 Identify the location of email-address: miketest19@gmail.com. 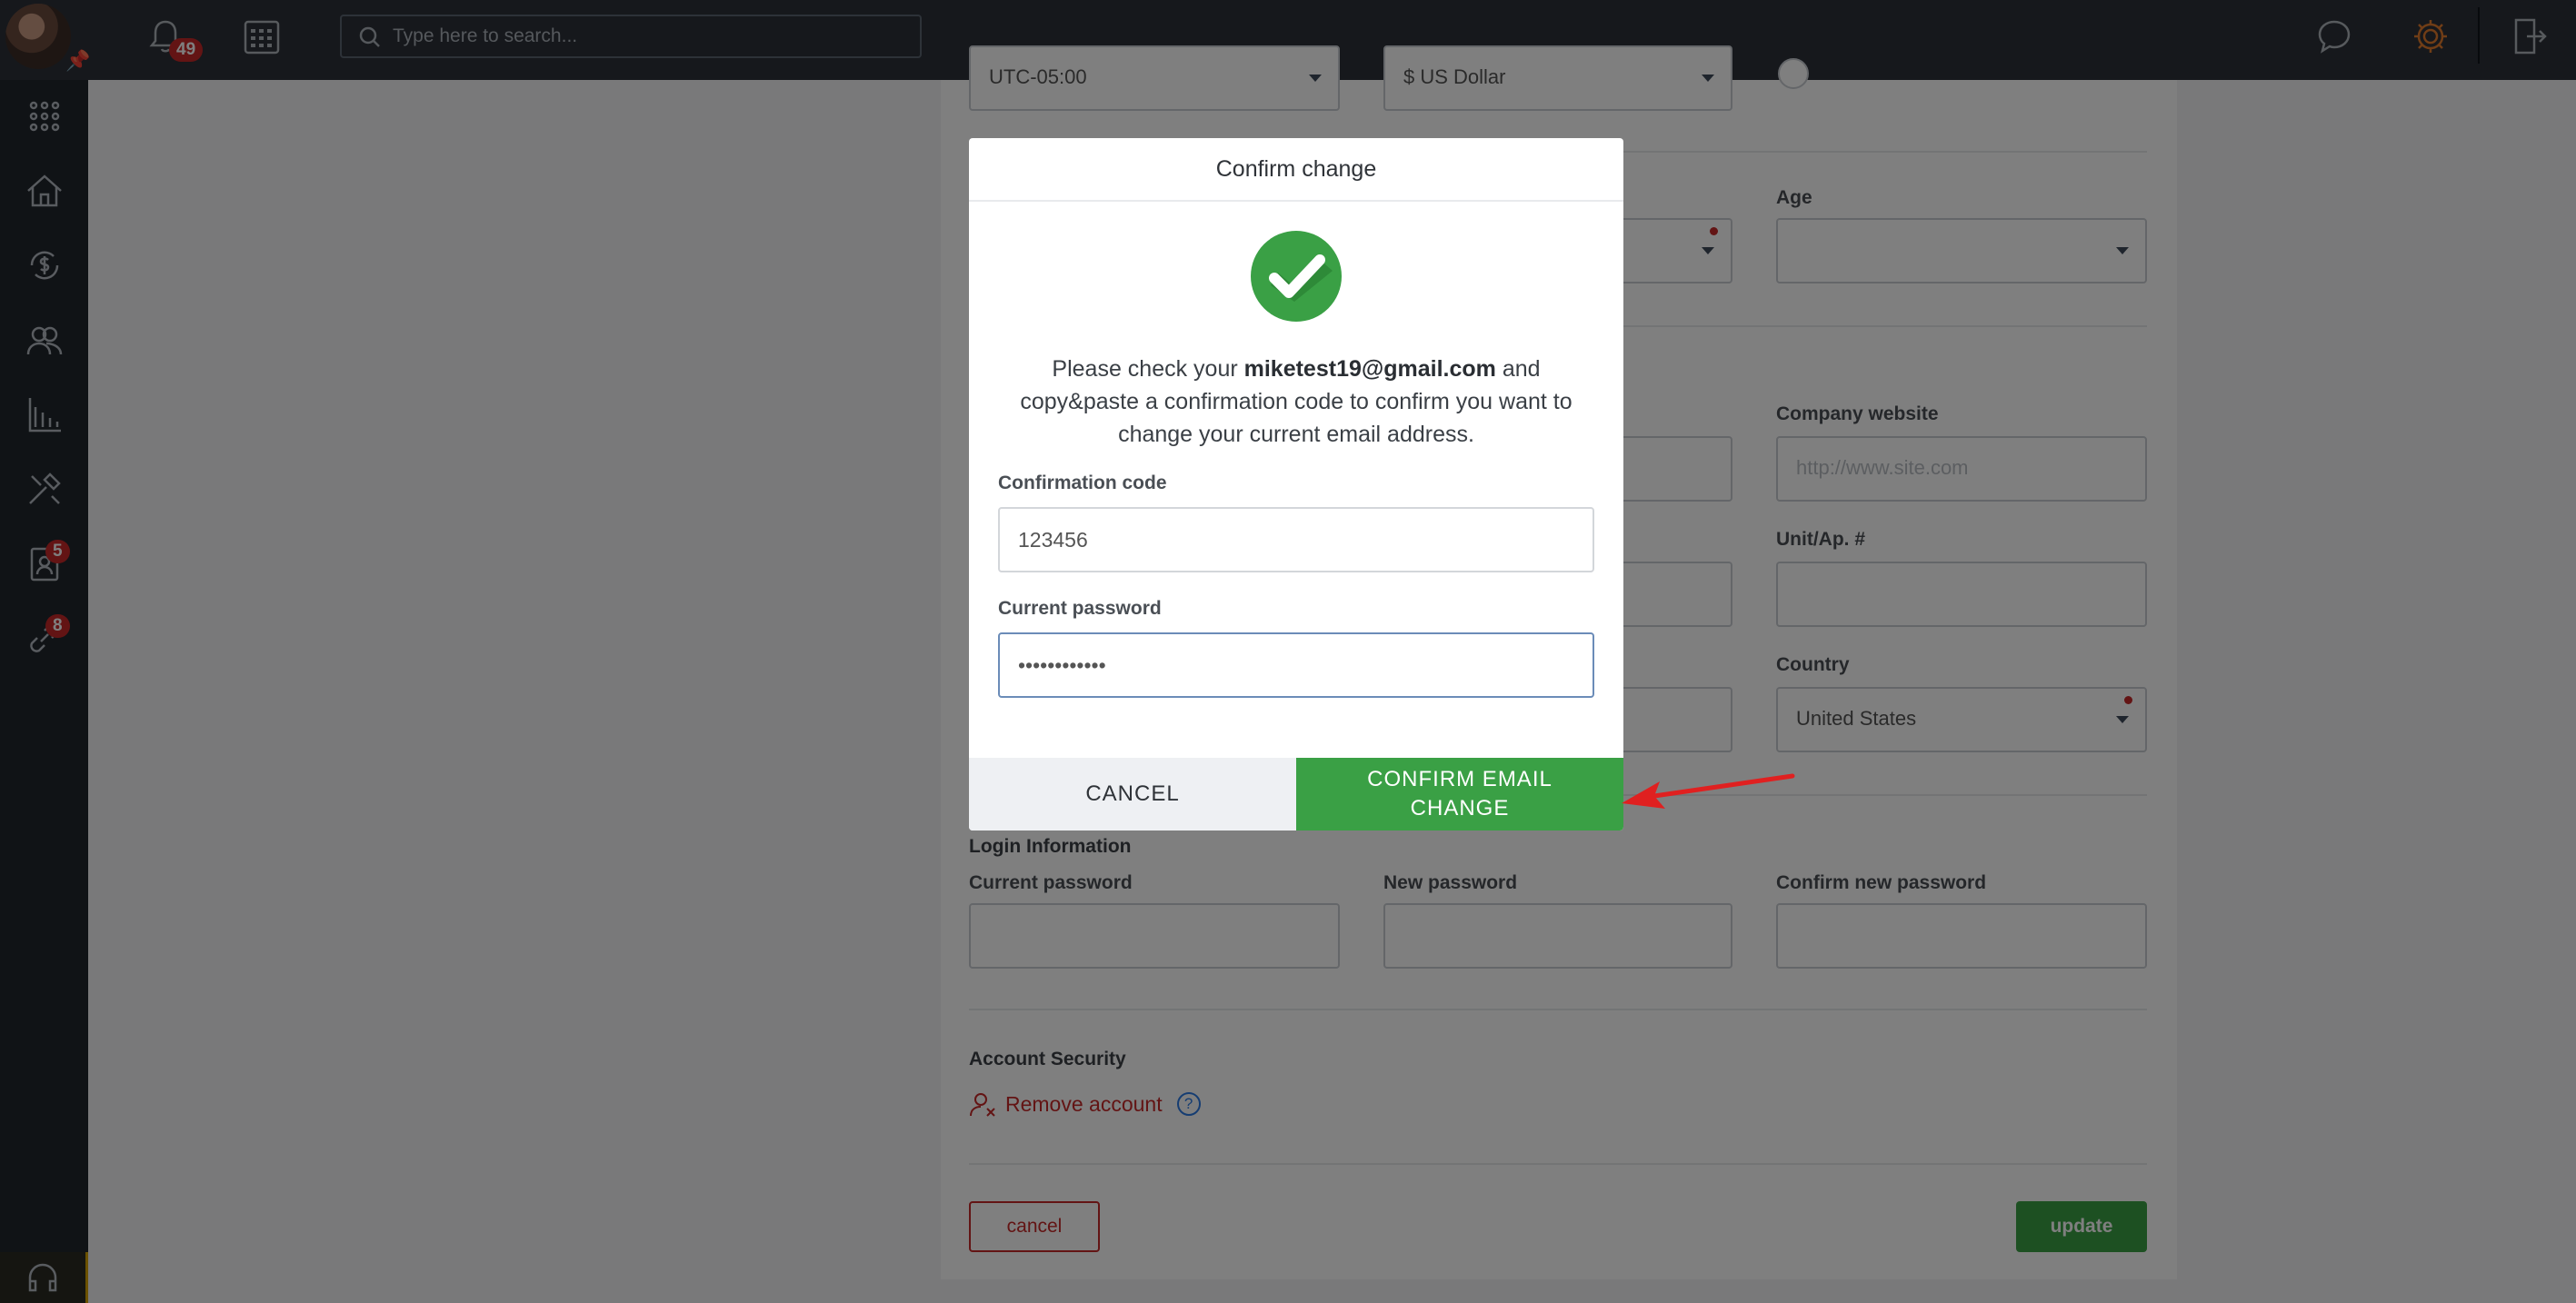
(1369, 369).